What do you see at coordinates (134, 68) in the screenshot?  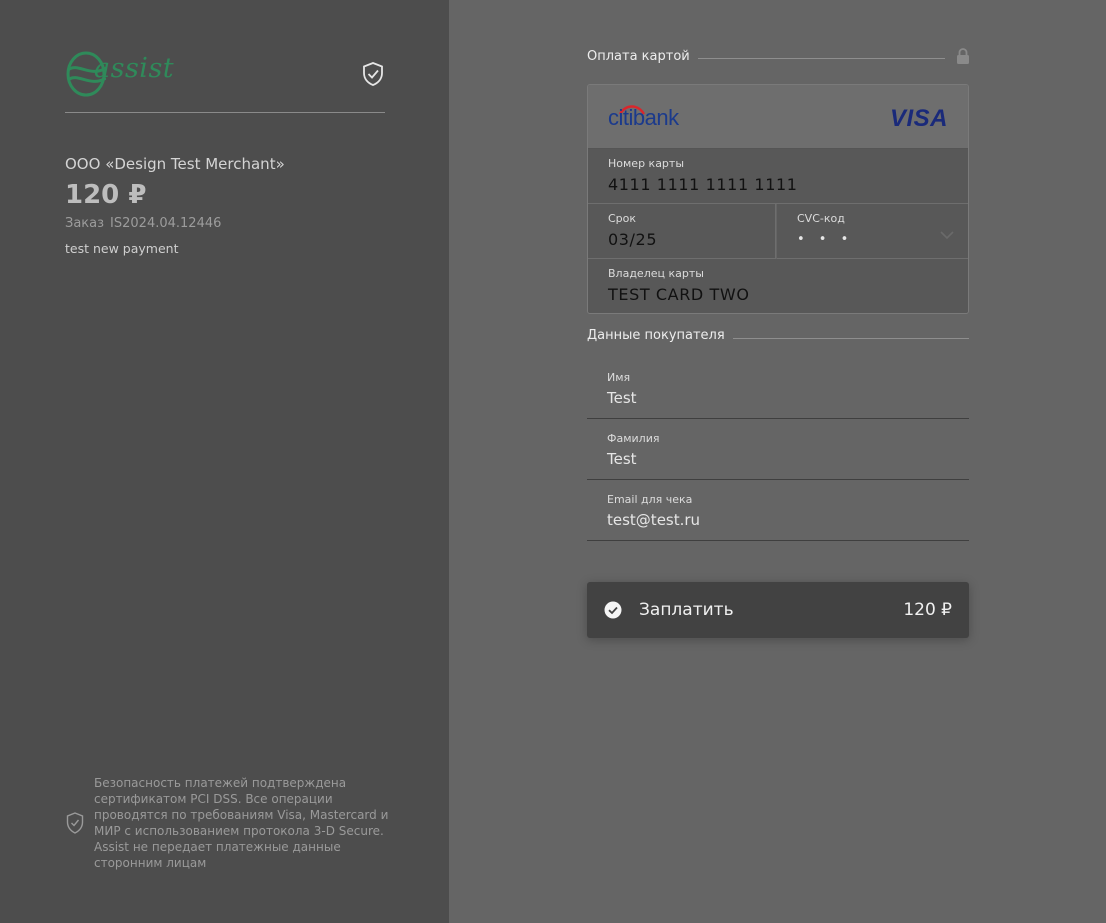 I see `assist-logo-text: assist` at bounding box center [134, 68].